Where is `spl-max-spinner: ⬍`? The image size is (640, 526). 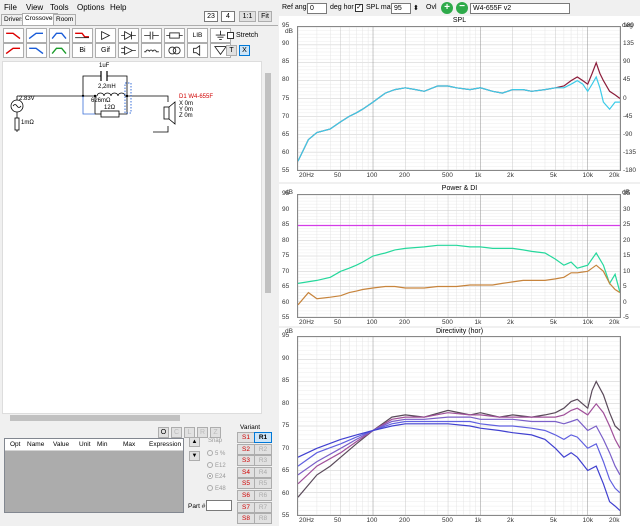 spl-max-spinner: ⬍ is located at coordinates (416, 8).